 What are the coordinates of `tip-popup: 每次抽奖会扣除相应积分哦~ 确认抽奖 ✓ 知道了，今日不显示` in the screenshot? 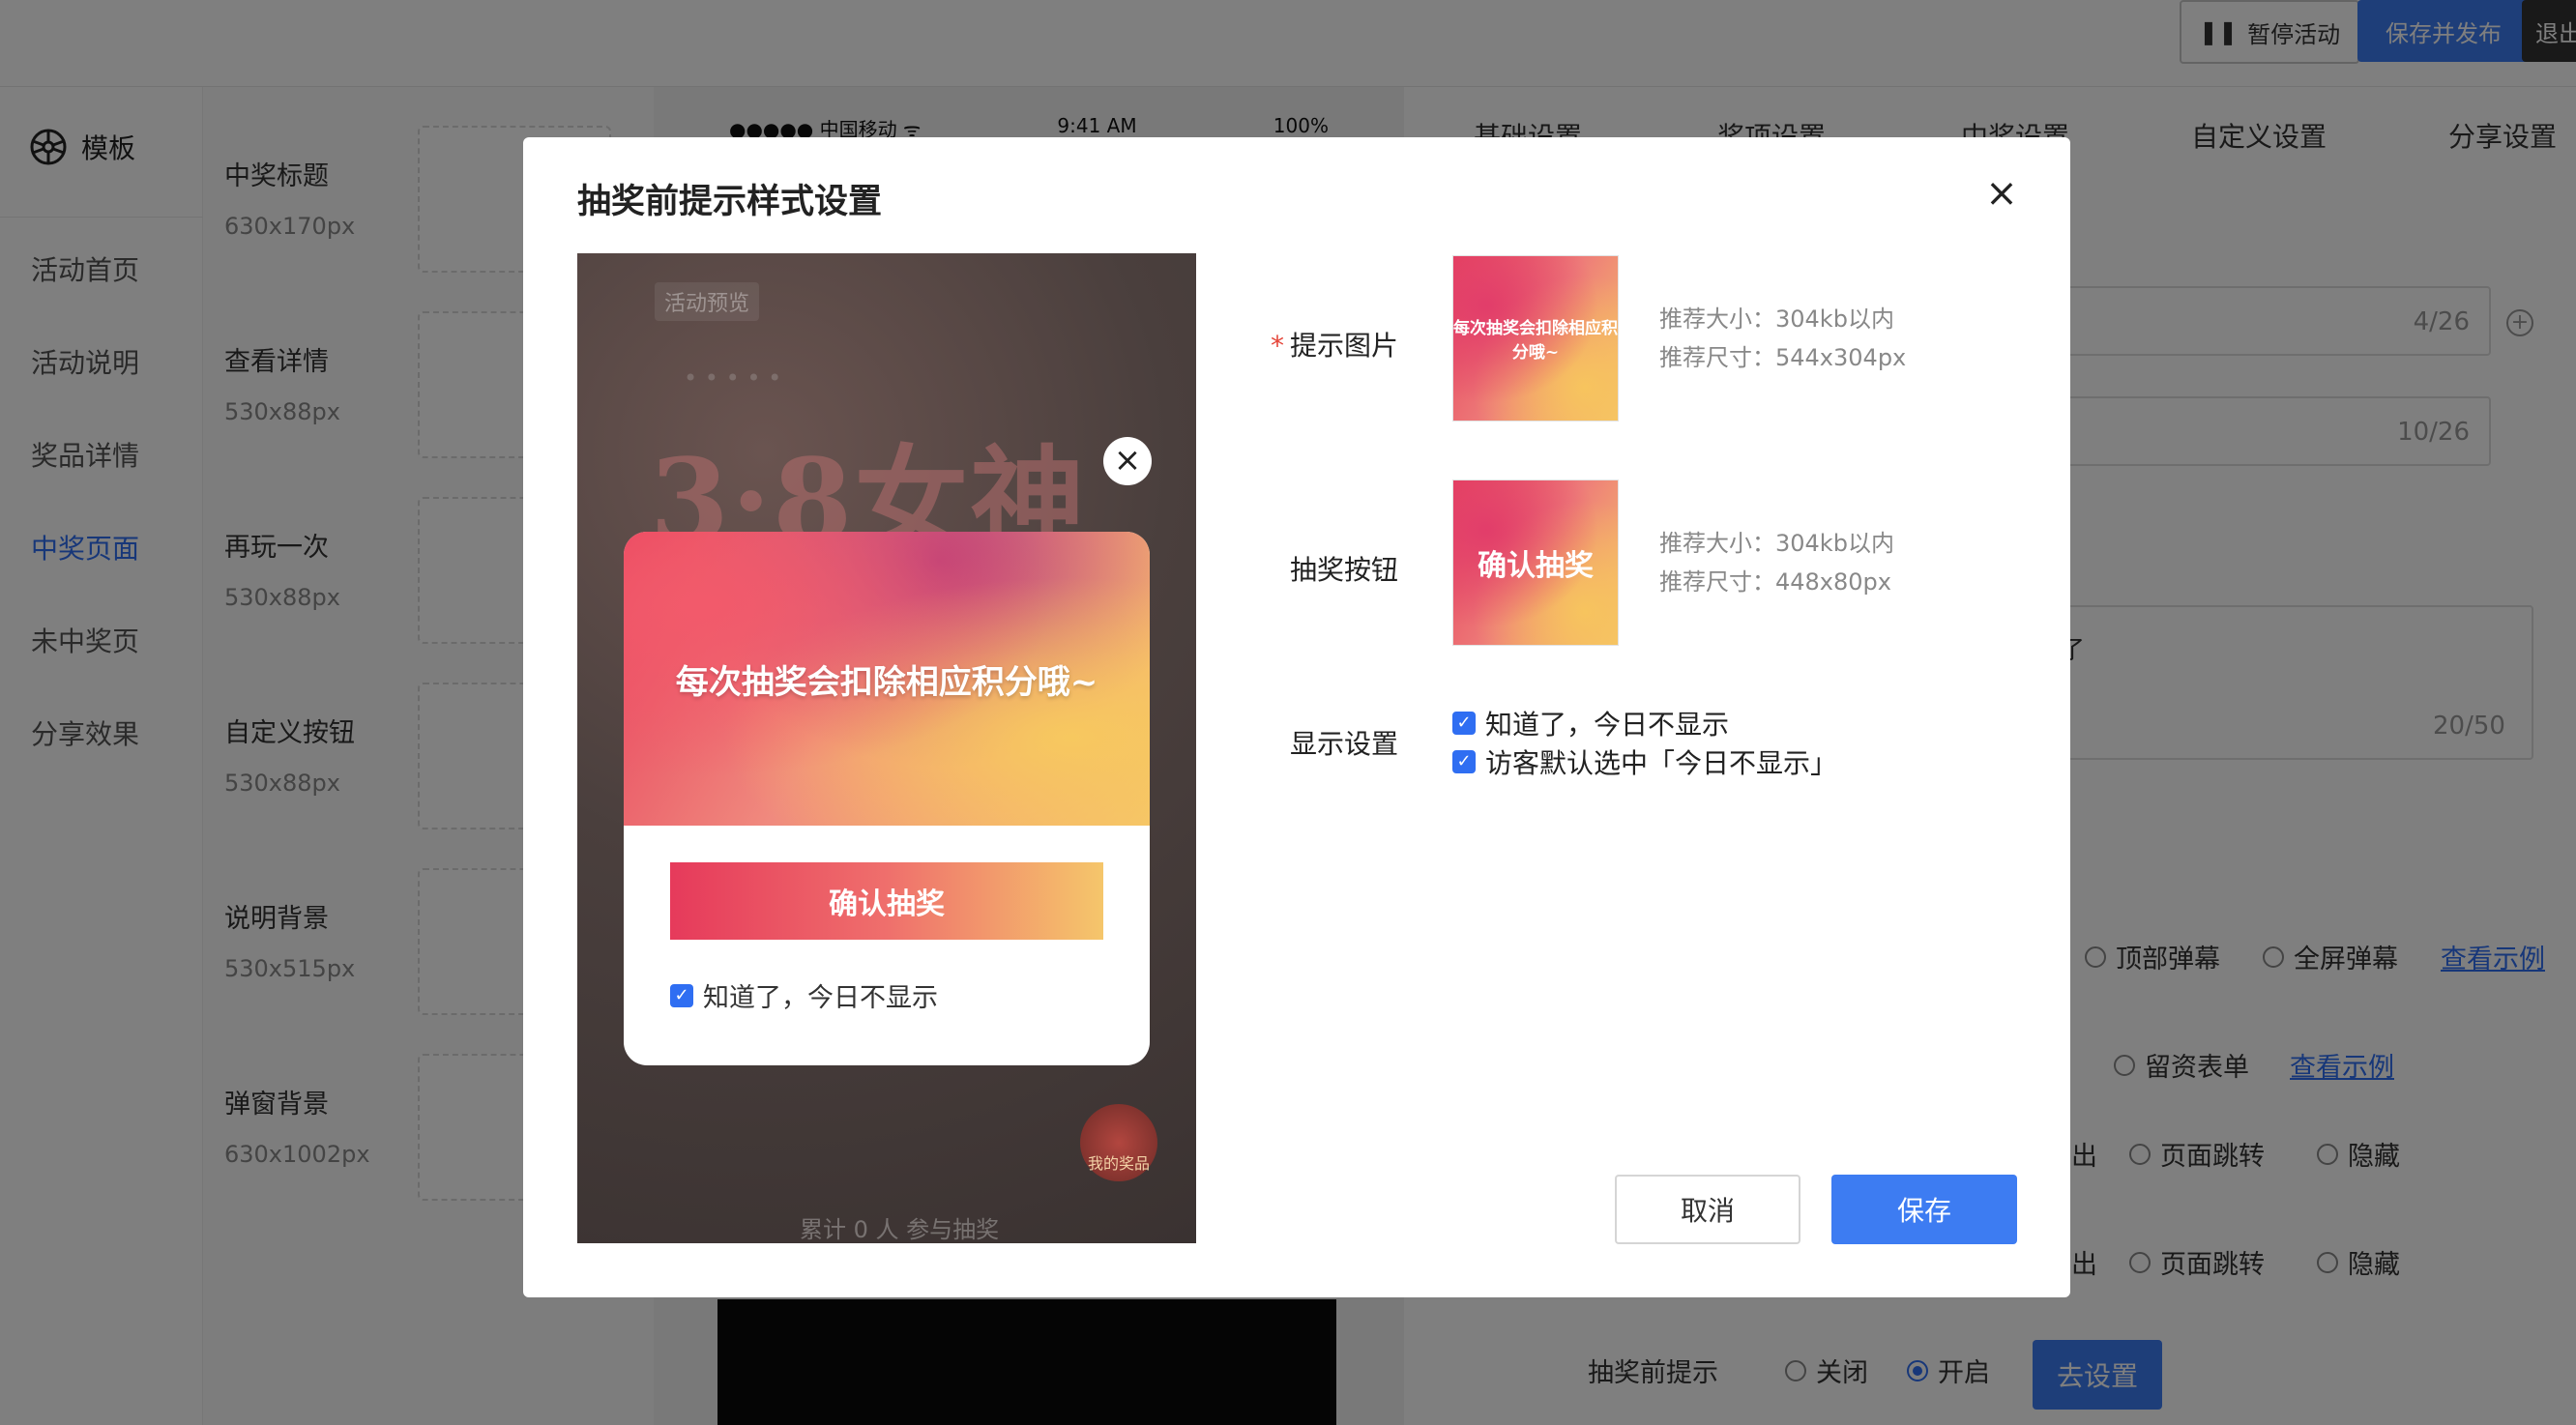 It's located at (887, 798).